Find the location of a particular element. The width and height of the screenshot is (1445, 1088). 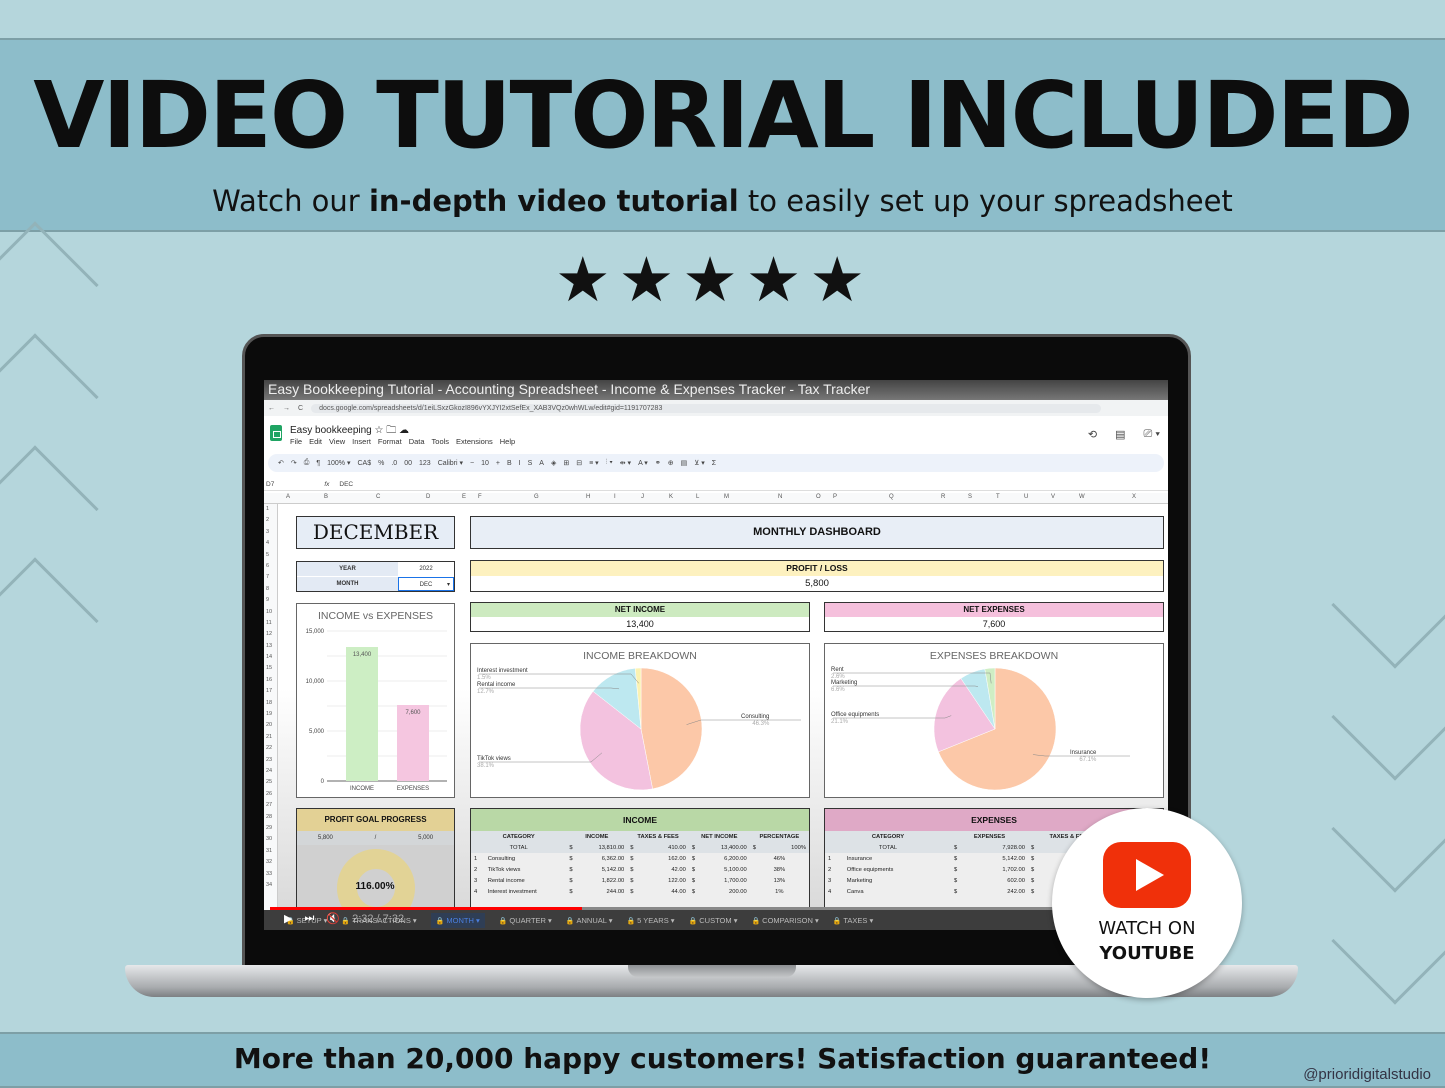

row-header: 4 is located at coordinates (270, 543).